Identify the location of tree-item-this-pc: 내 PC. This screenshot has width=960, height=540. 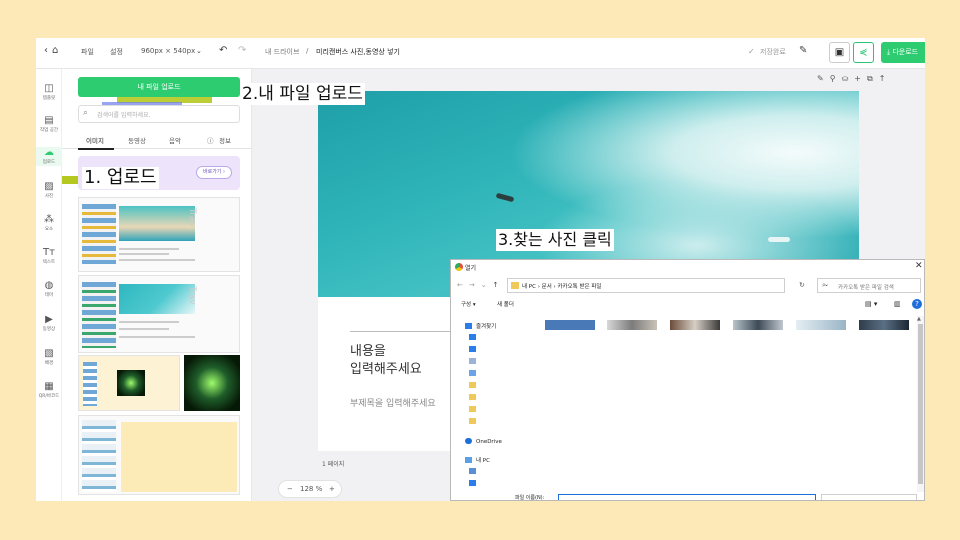
(500, 461).